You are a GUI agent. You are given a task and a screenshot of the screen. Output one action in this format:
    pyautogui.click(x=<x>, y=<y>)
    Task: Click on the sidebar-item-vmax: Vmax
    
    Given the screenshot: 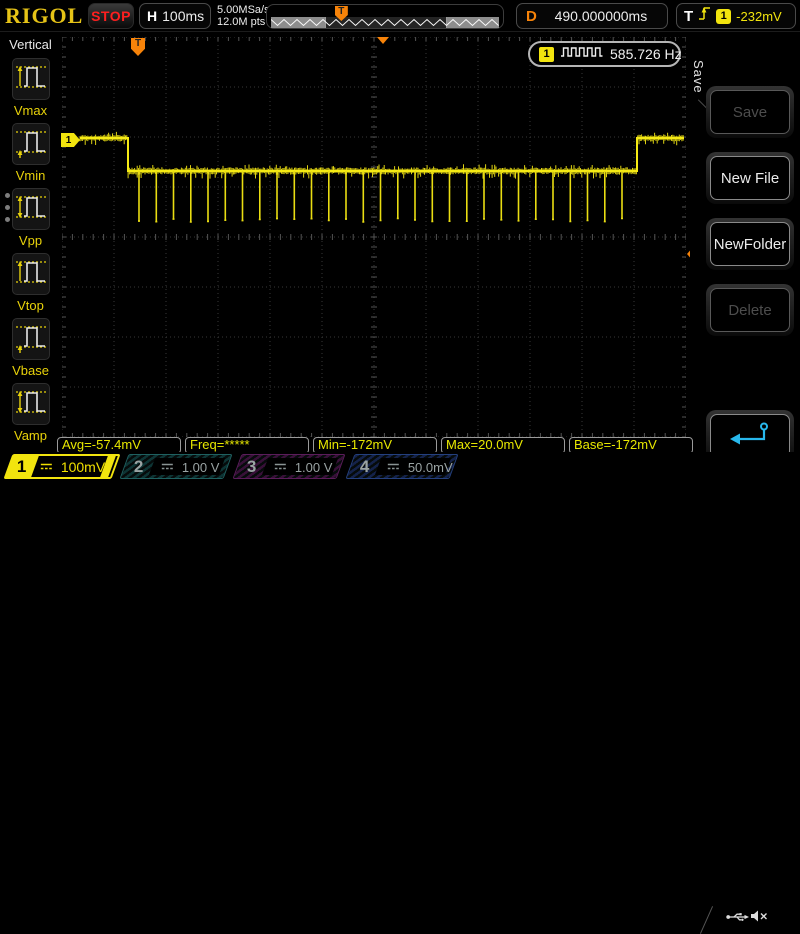 What is the action you would take?
    pyautogui.click(x=30, y=88)
    